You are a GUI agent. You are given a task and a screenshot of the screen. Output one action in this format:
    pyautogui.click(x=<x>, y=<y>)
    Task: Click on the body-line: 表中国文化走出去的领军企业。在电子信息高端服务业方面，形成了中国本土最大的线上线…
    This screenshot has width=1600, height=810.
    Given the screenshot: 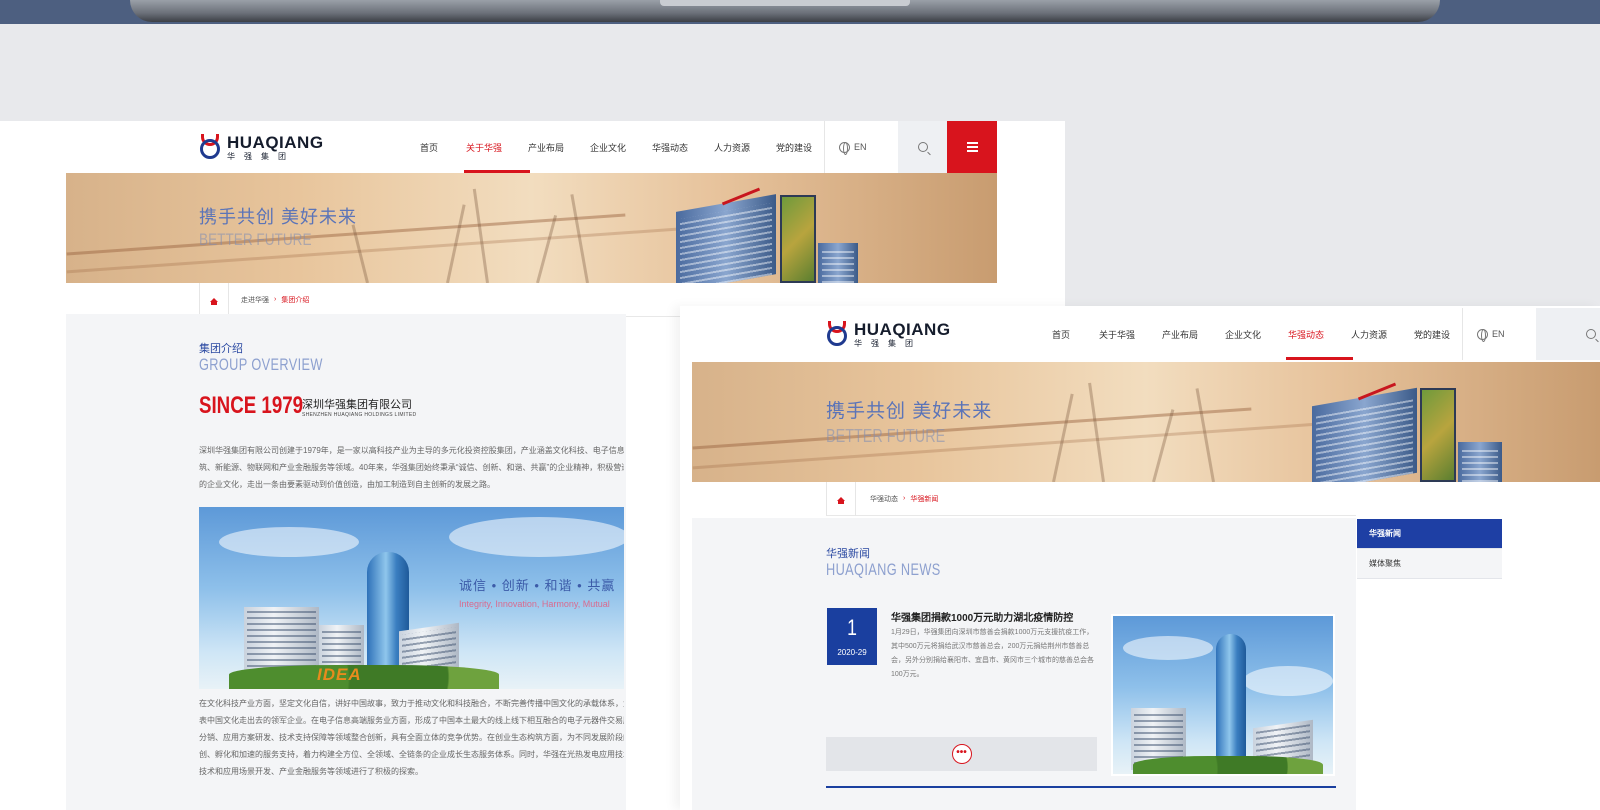 What is the action you would take?
    pyautogui.click(x=411, y=720)
    